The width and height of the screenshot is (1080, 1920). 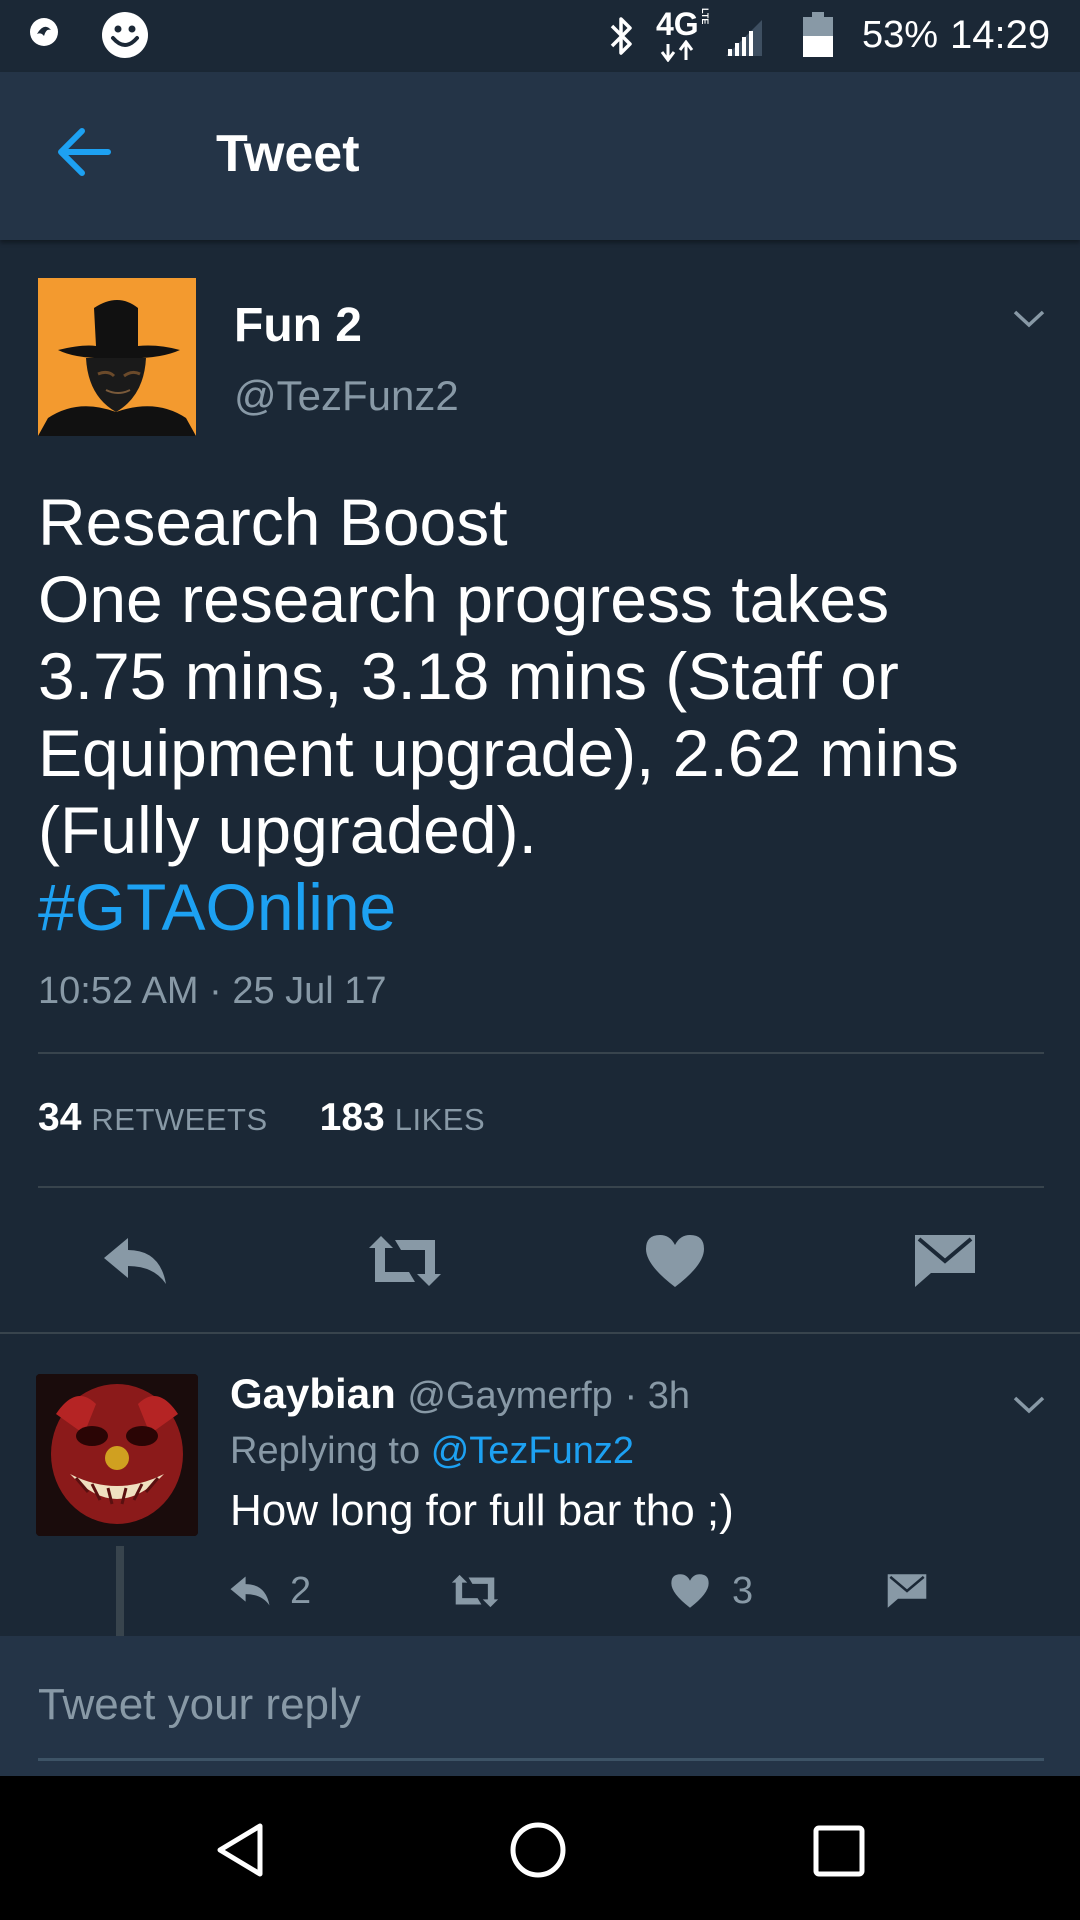 What do you see at coordinates (744, 38) in the screenshot?
I see `signal-icon` at bounding box center [744, 38].